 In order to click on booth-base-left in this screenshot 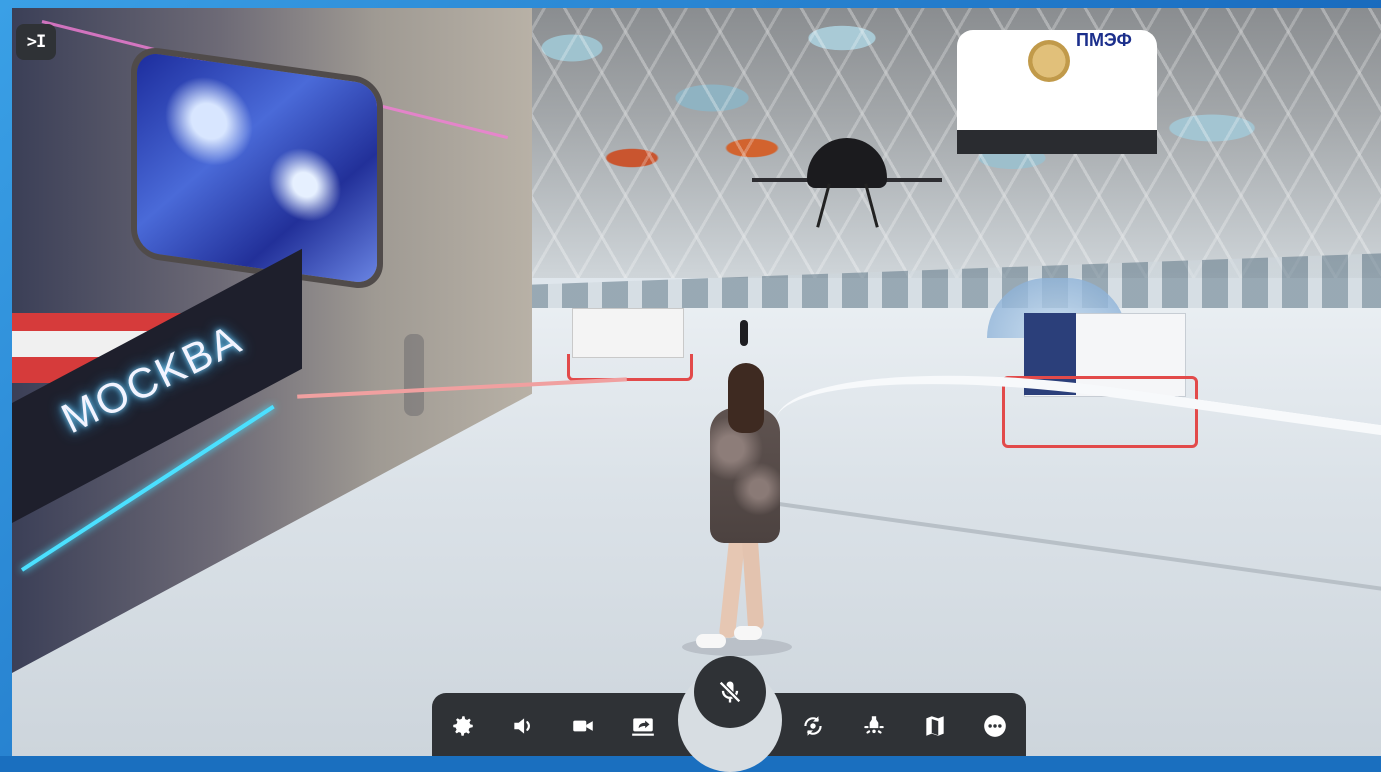, I will do `click(630, 367)`.